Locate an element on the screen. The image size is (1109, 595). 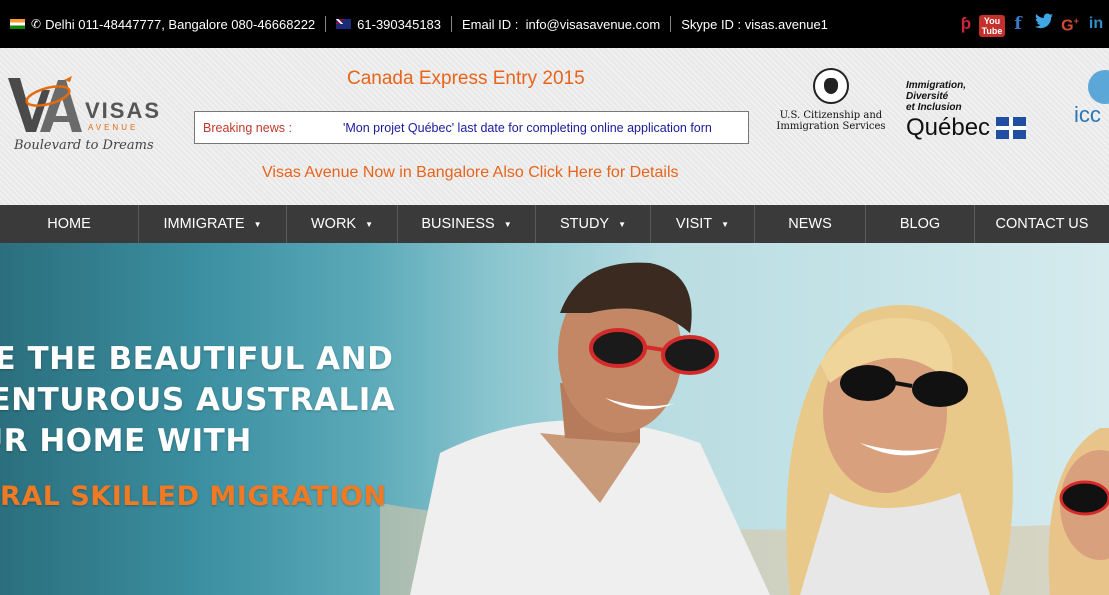
nav-work: WORK ▼ is located at coordinates (342, 224).